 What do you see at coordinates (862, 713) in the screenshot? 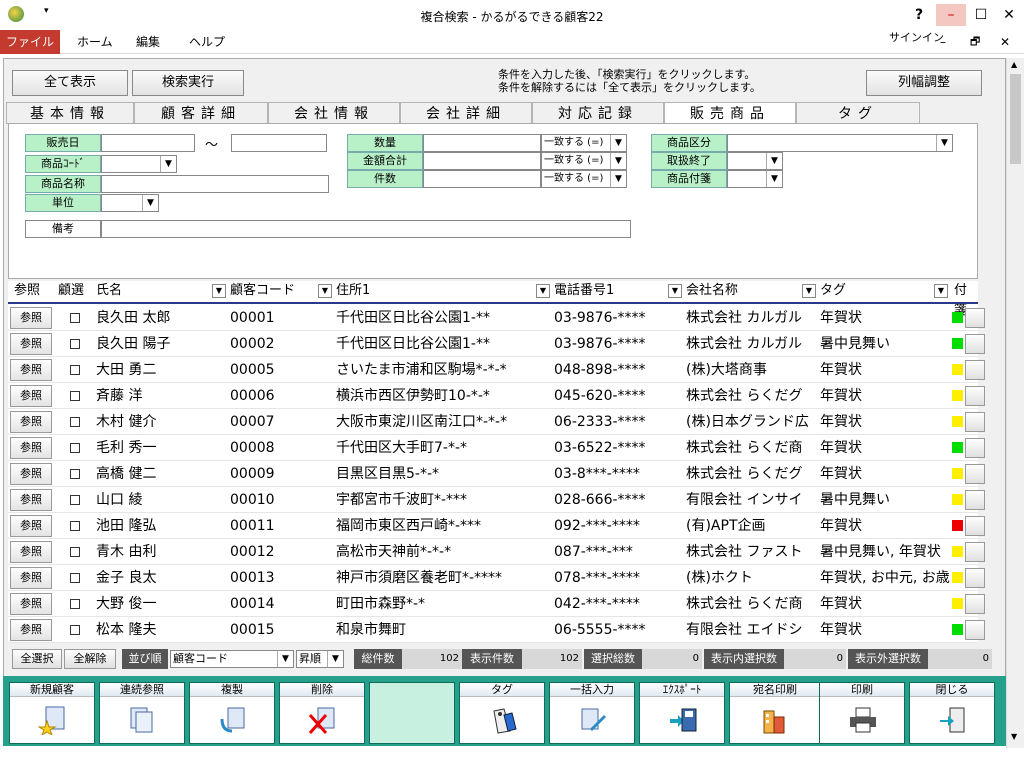
I see `print-button: 印刷` at bounding box center [862, 713].